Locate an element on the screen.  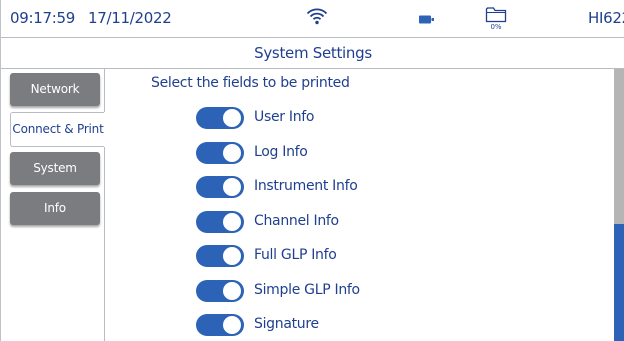
status-bar: 09:17:59 17/11/2022 0% HI6221 is located at coordinates (312, 19).